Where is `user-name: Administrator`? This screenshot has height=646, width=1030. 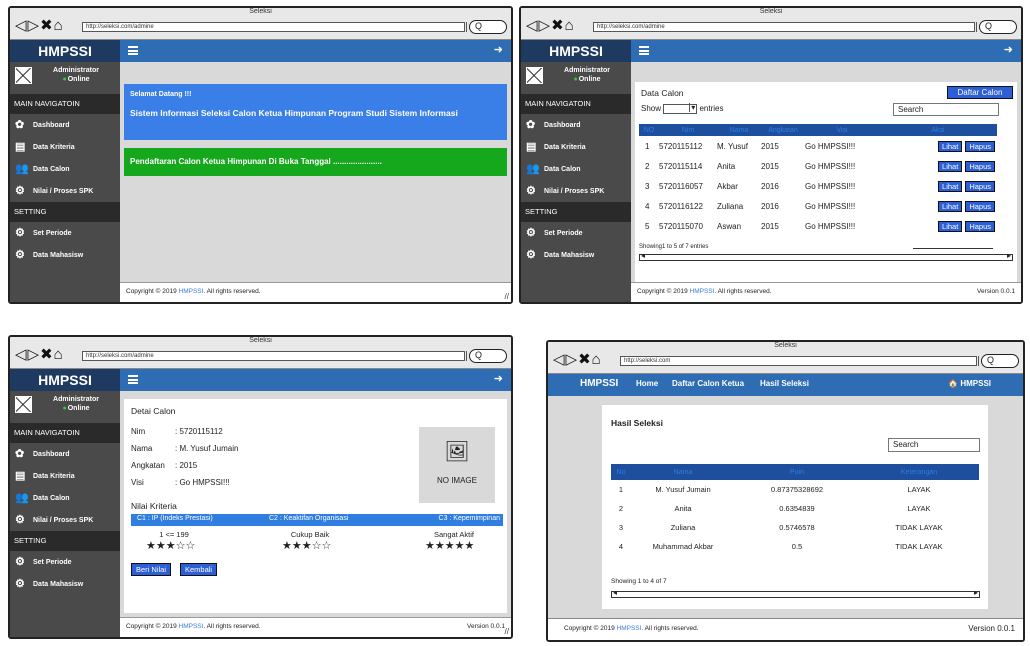 user-name: Administrator is located at coordinates (587, 70).